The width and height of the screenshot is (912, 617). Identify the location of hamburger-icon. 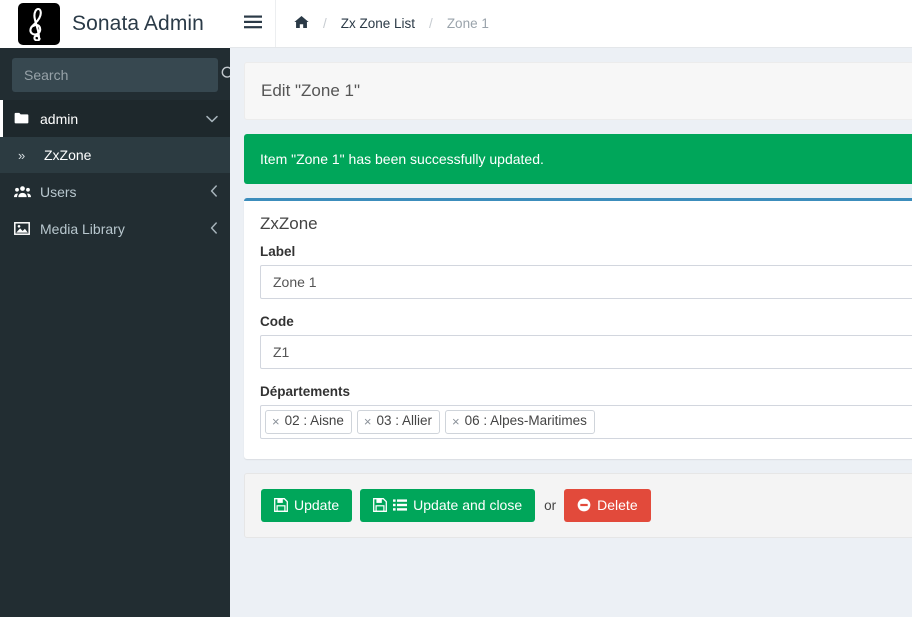
(252, 23).